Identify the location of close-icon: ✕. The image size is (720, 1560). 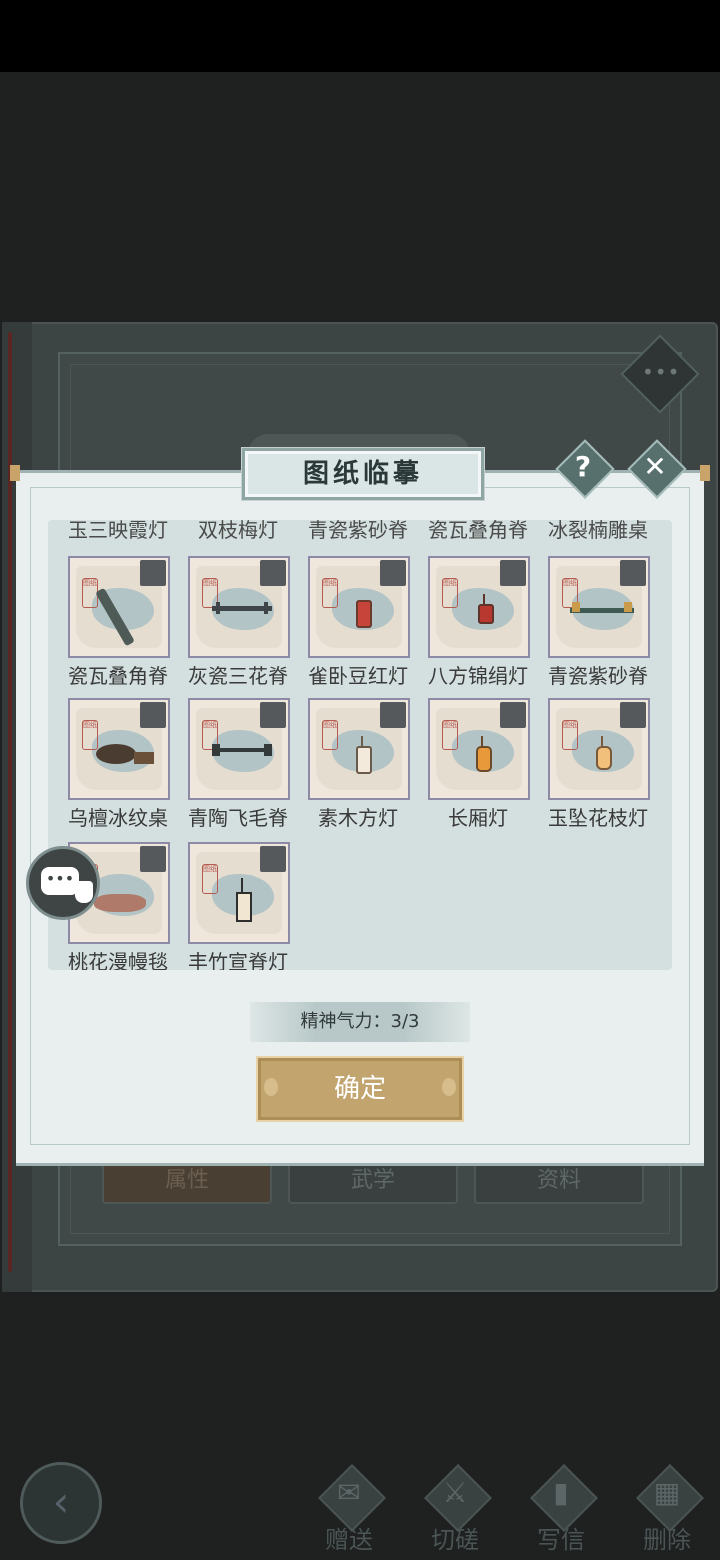
(655, 466).